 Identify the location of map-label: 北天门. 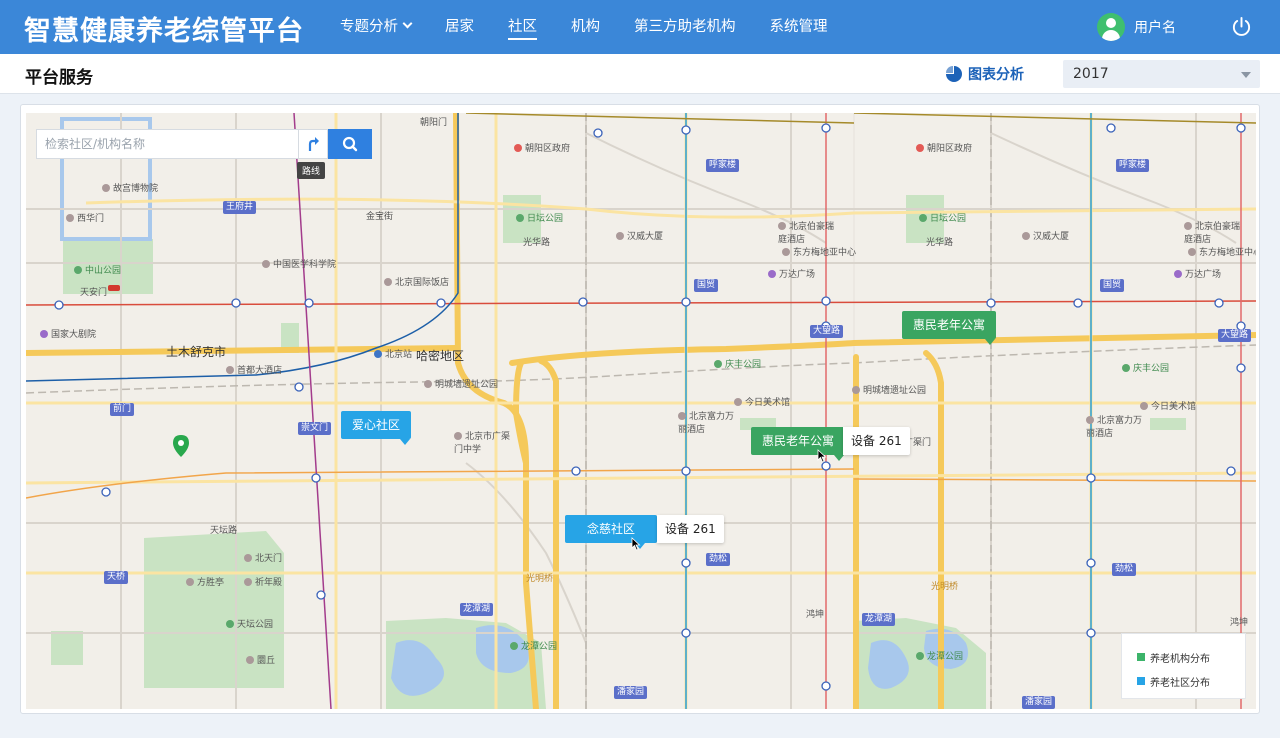
(263, 557).